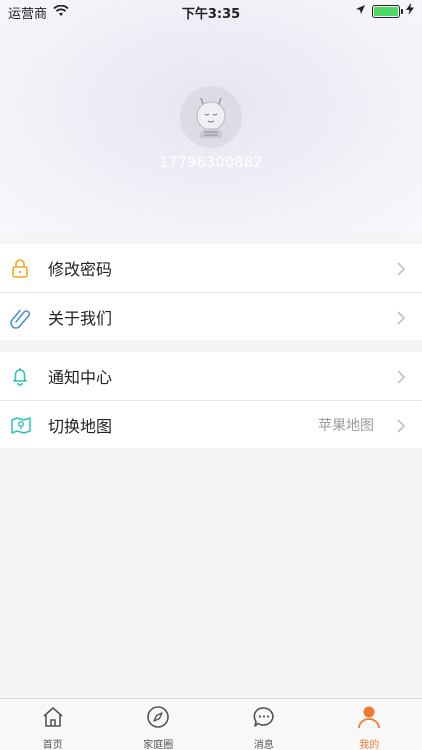 This screenshot has width=422, height=750. Describe the element at coordinates (20, 376) in the screenshot. I see `bell-icon` at that location.